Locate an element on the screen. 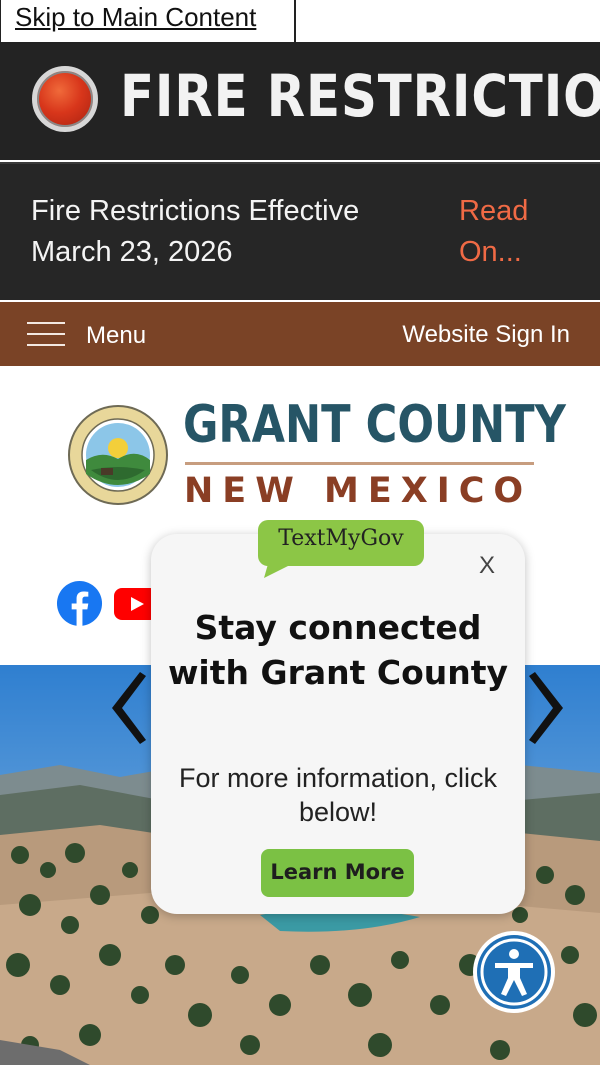  main-nav-bar: Menu Website Sign In is located at coordinates (300, 334).